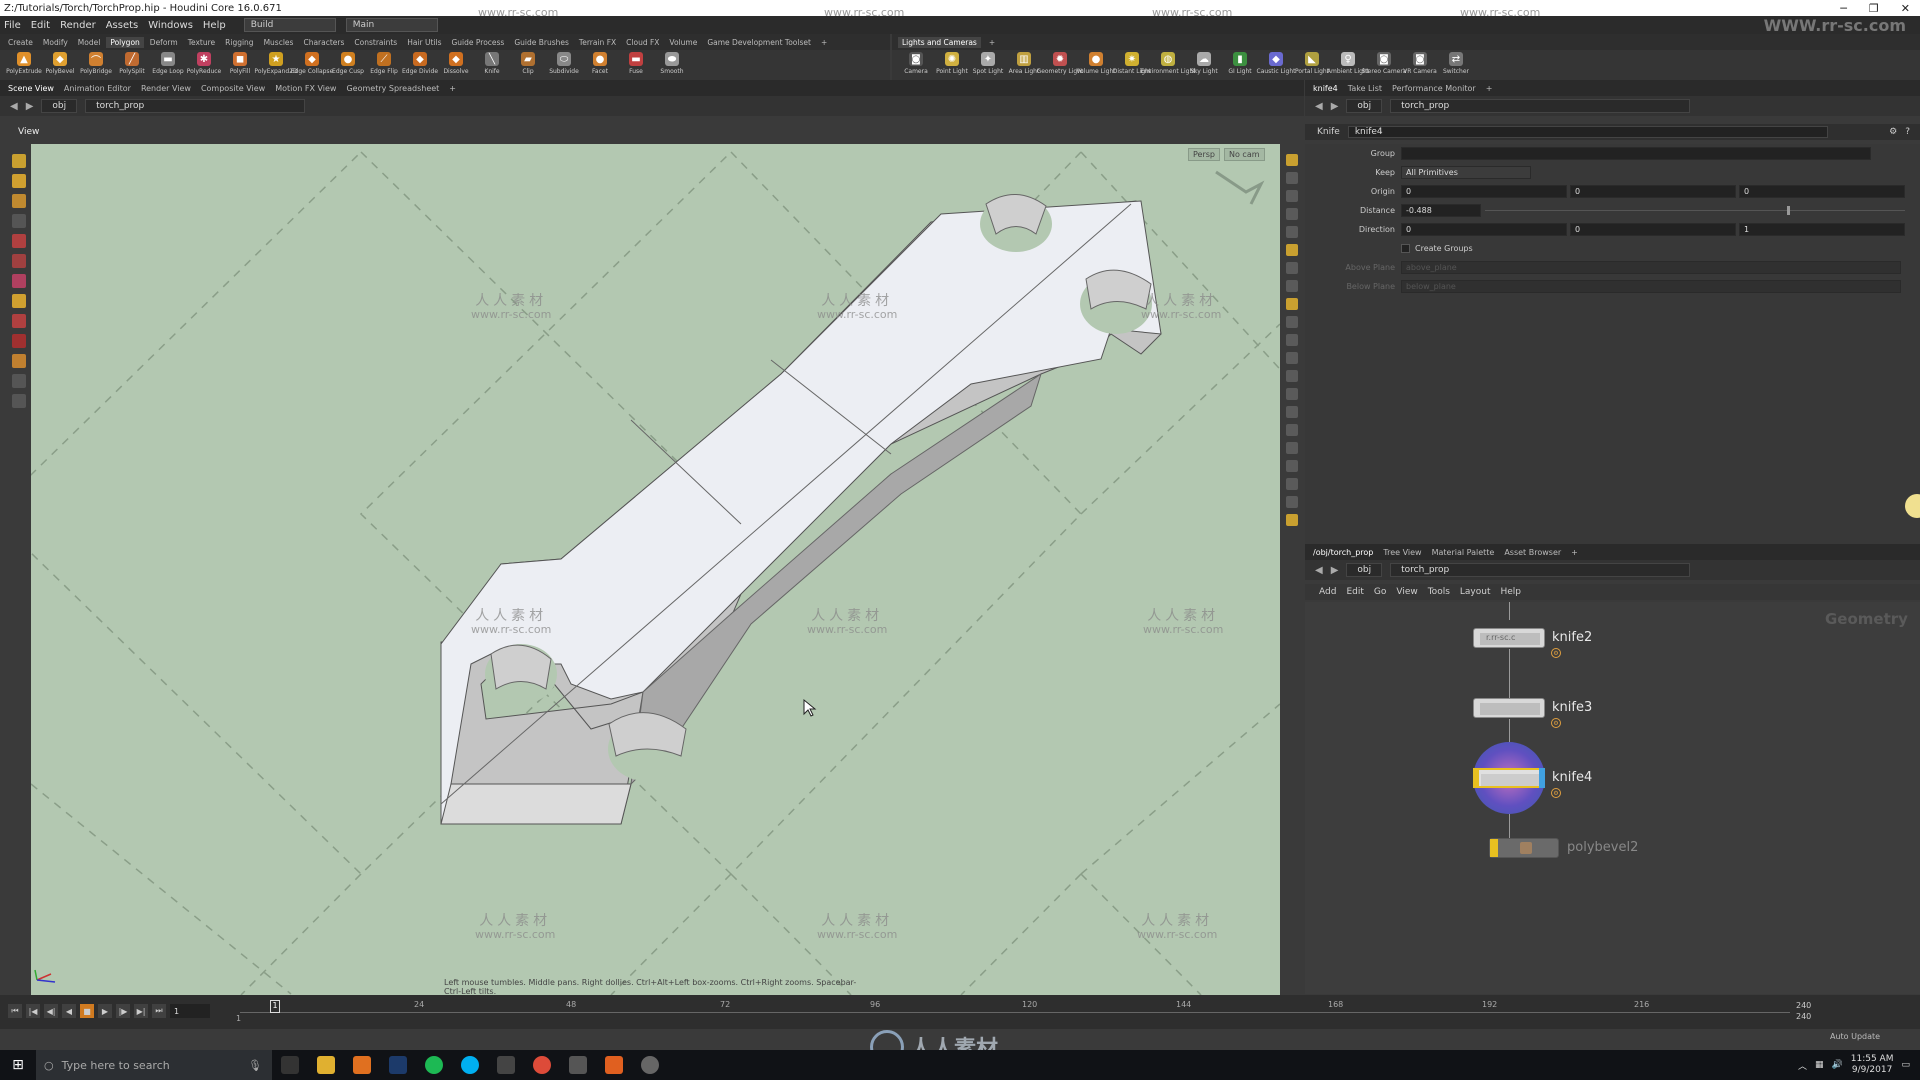 This screenshot has width=1920, height=1080. I want to click on distance-slider, so click(1695, 210).